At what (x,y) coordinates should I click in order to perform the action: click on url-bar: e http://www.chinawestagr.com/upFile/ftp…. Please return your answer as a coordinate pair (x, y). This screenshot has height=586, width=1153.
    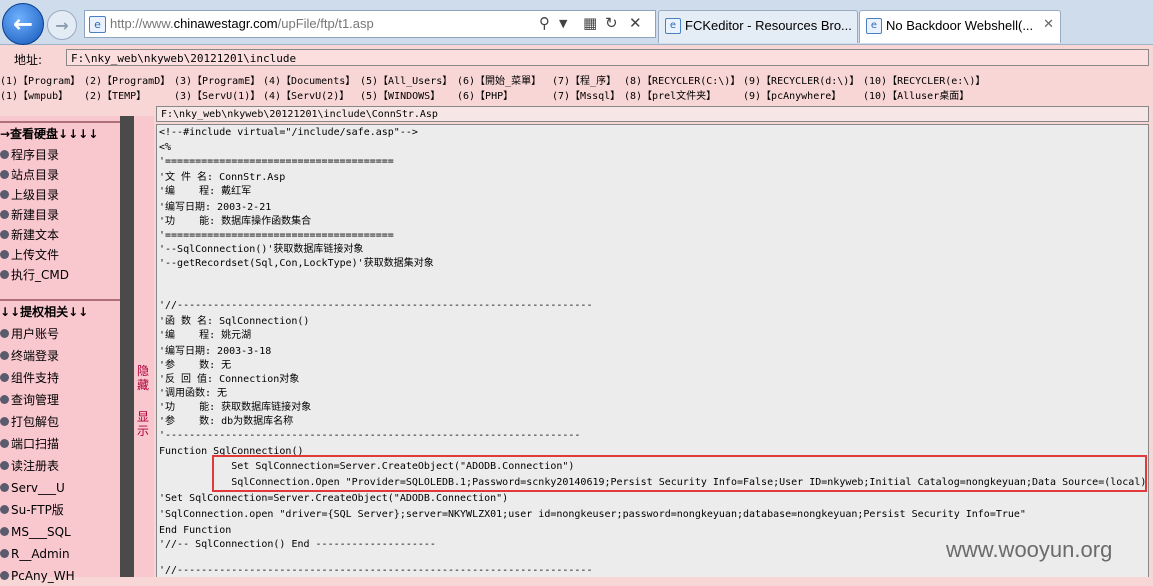
    Looking at the image, I should click on (370, 24).